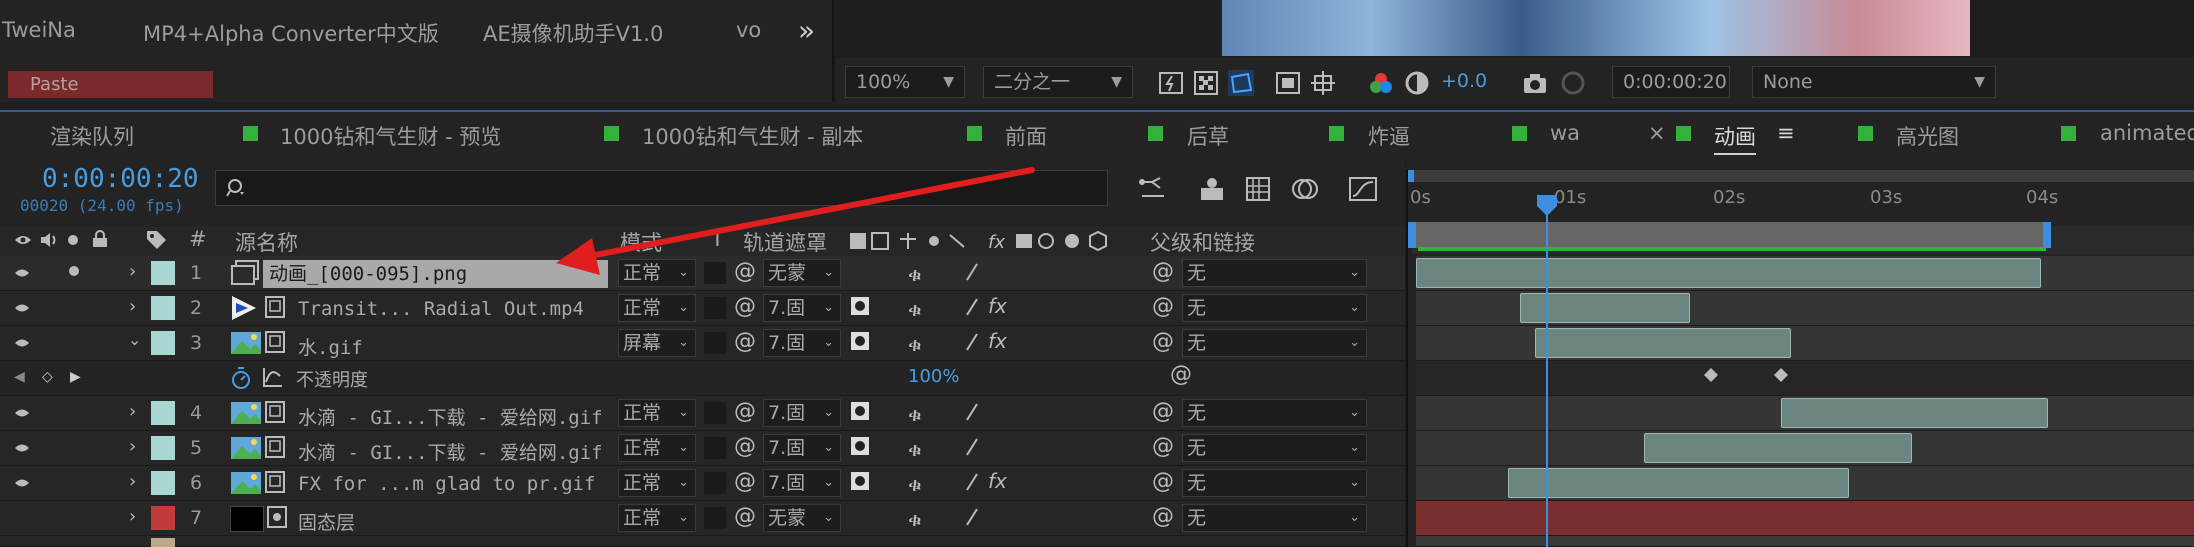 The image size is (2194, 547). I want to click on opacity-value: 100%, so click(933, 376).